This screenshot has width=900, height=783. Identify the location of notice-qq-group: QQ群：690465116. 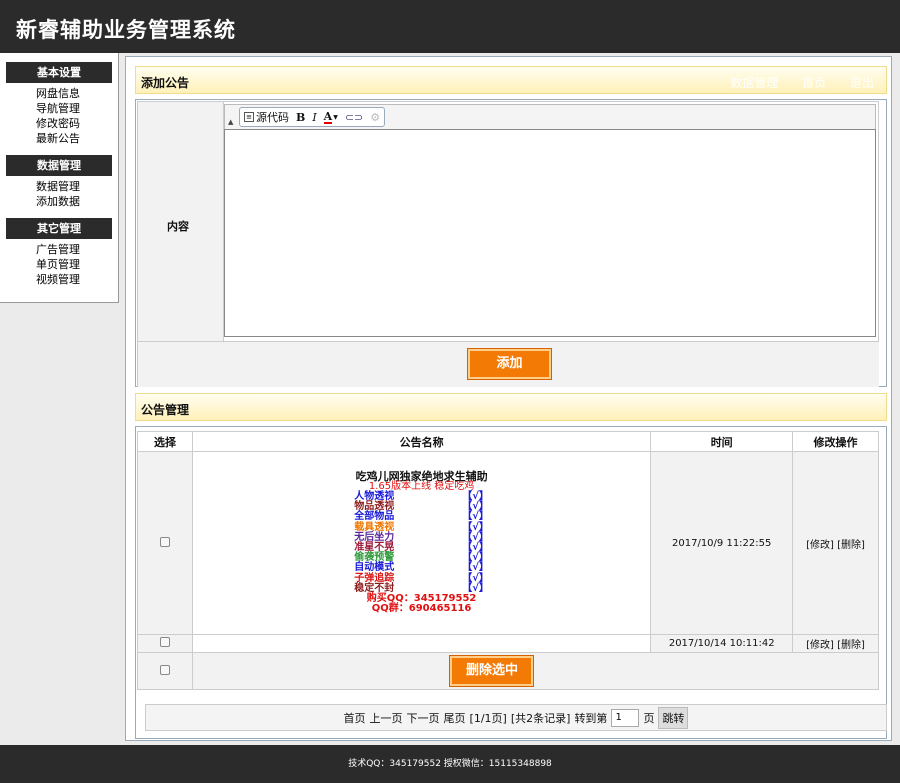
(421, 609).